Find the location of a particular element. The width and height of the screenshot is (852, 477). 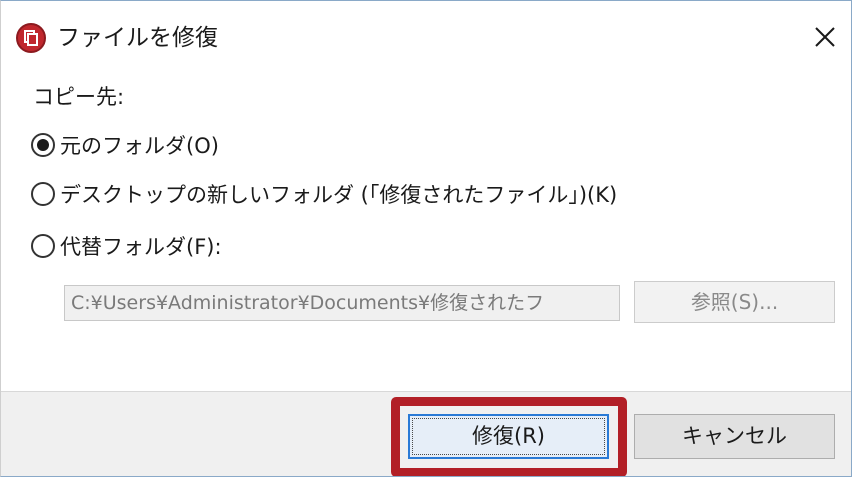

radio-label-alternate-folder: 代替フォルダ(F): is located at coordinates (141, 247).